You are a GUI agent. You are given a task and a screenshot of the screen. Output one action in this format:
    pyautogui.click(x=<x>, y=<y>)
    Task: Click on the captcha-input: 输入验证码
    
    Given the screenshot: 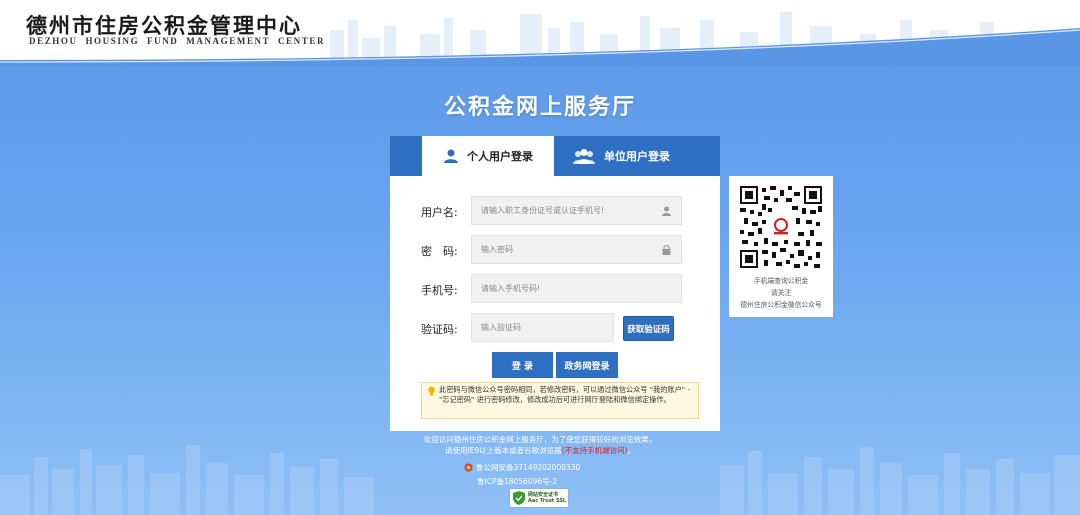 What is the action you would take?
    pyautogui.click(x=542, y=327)
    